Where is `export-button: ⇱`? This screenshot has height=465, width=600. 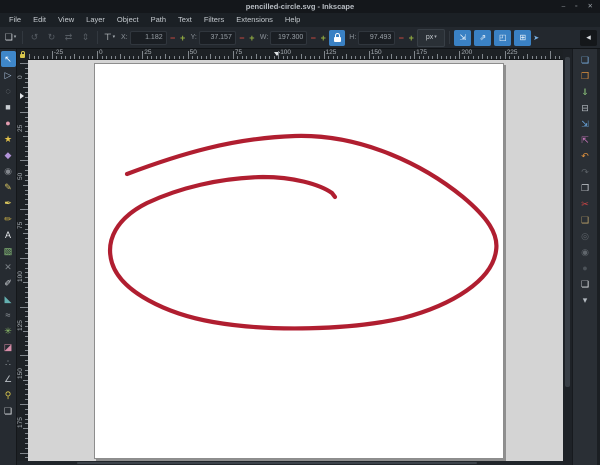
export-button: ⇱ is located at coordinates (585, 140).